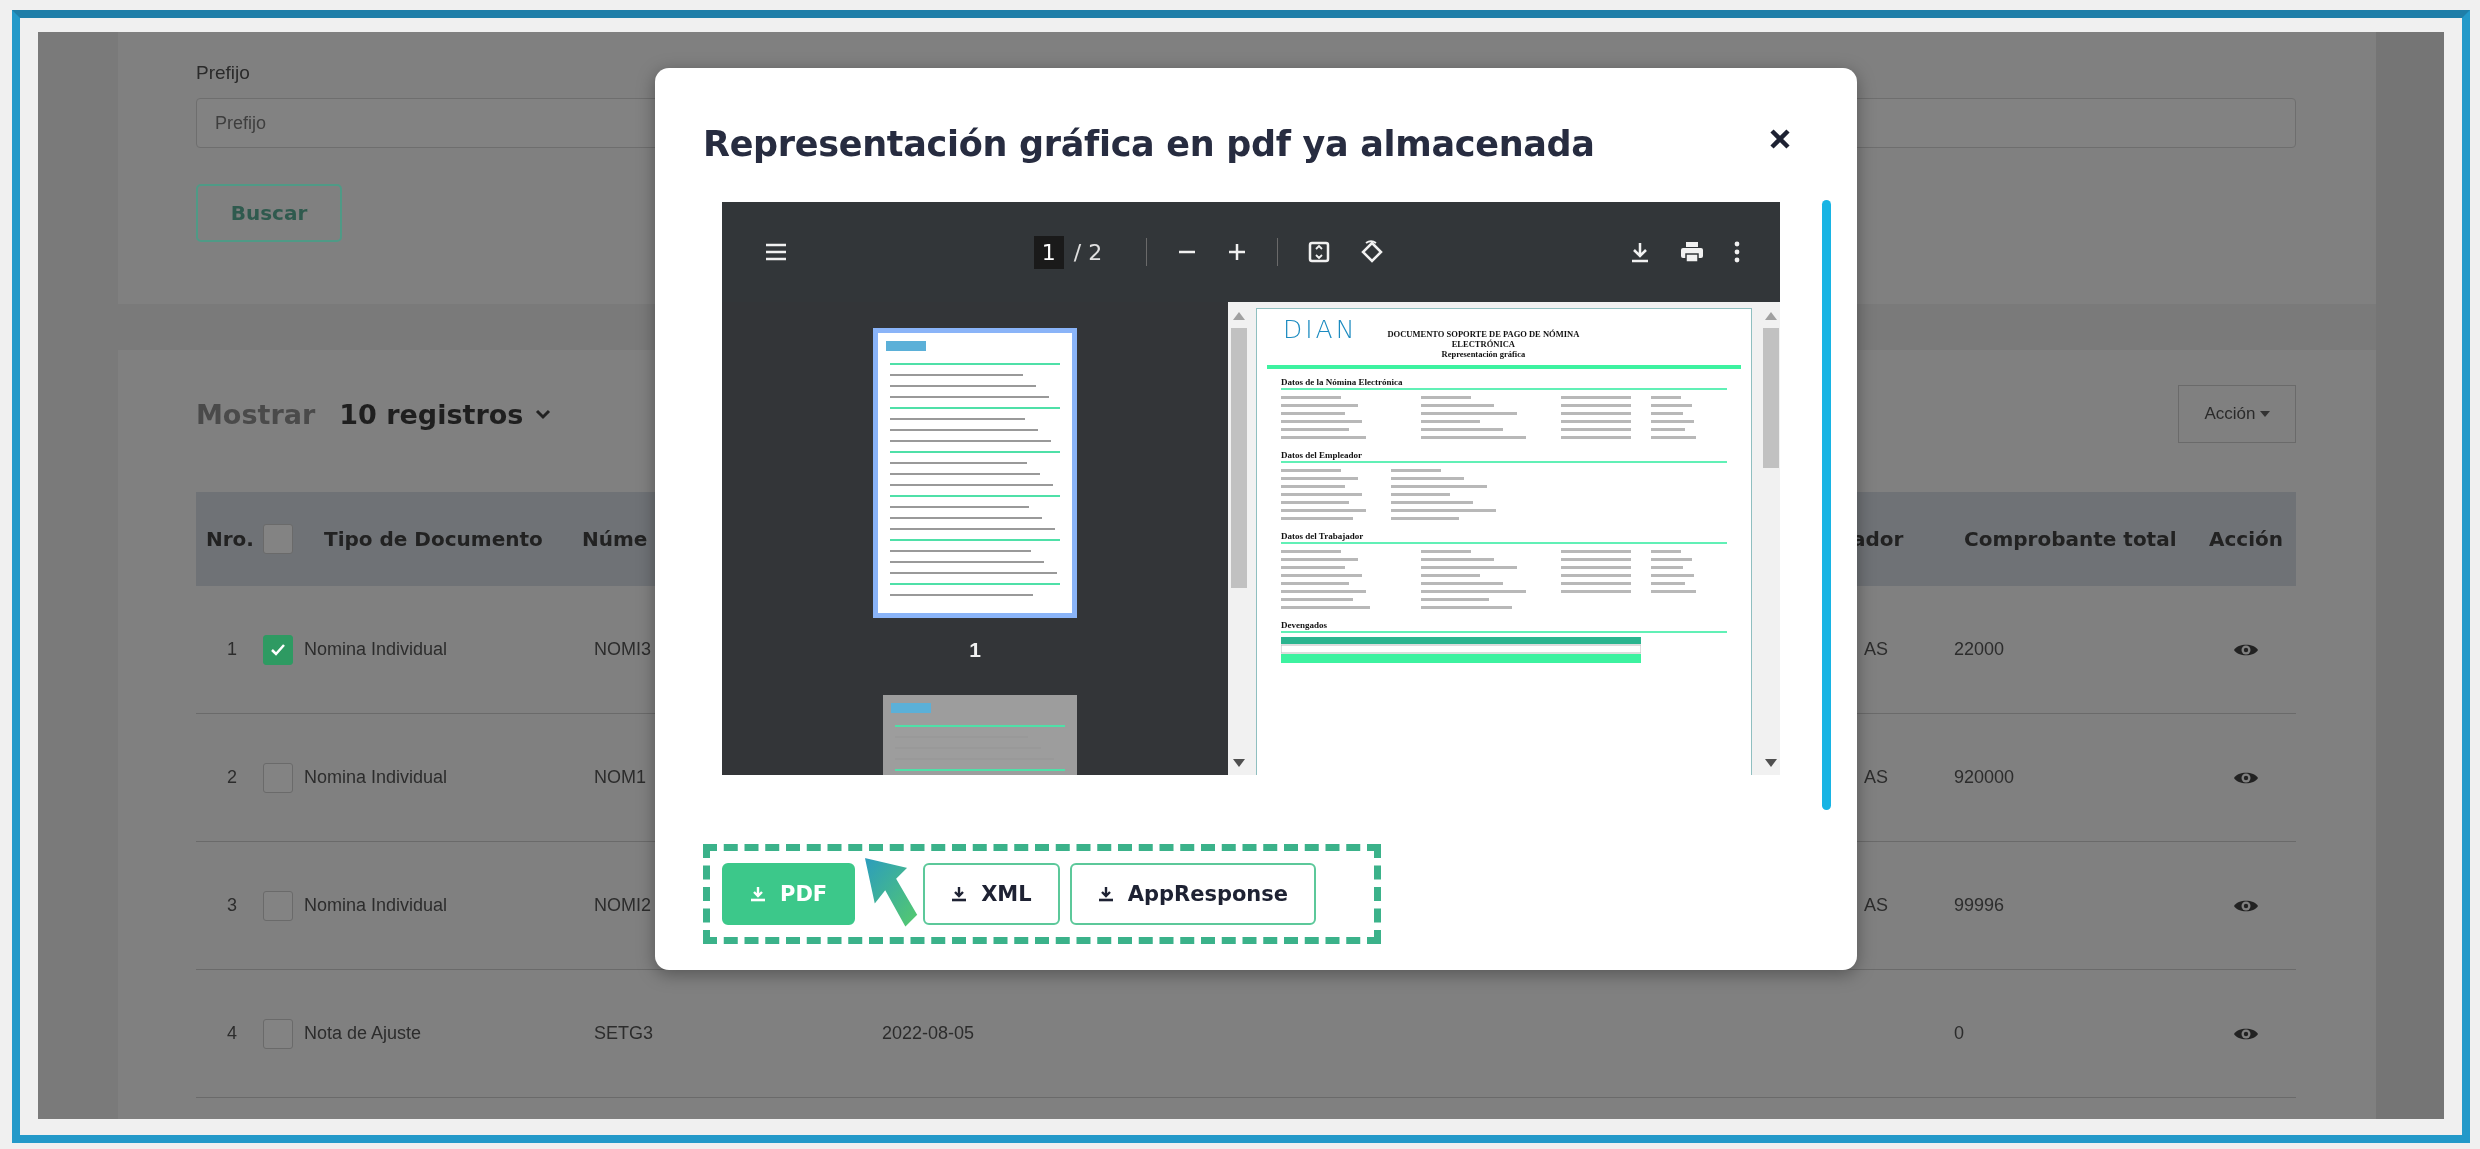 The height and width of the screenshot is (1149, 2480). Describe the element at coordinates (1504, 537) in the screenshot. I see `section-heading: Datos del Trabajador` at that location.